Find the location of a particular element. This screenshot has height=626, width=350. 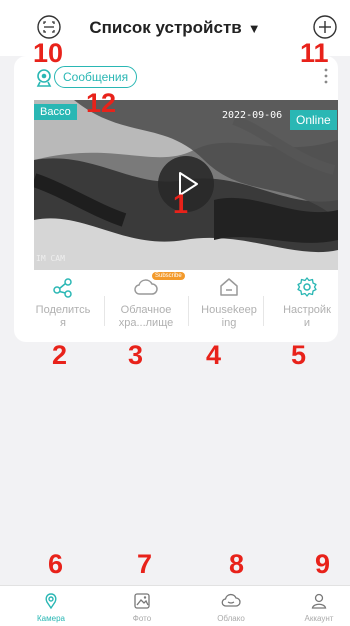

share-icon is located at coordinates (62, 288).